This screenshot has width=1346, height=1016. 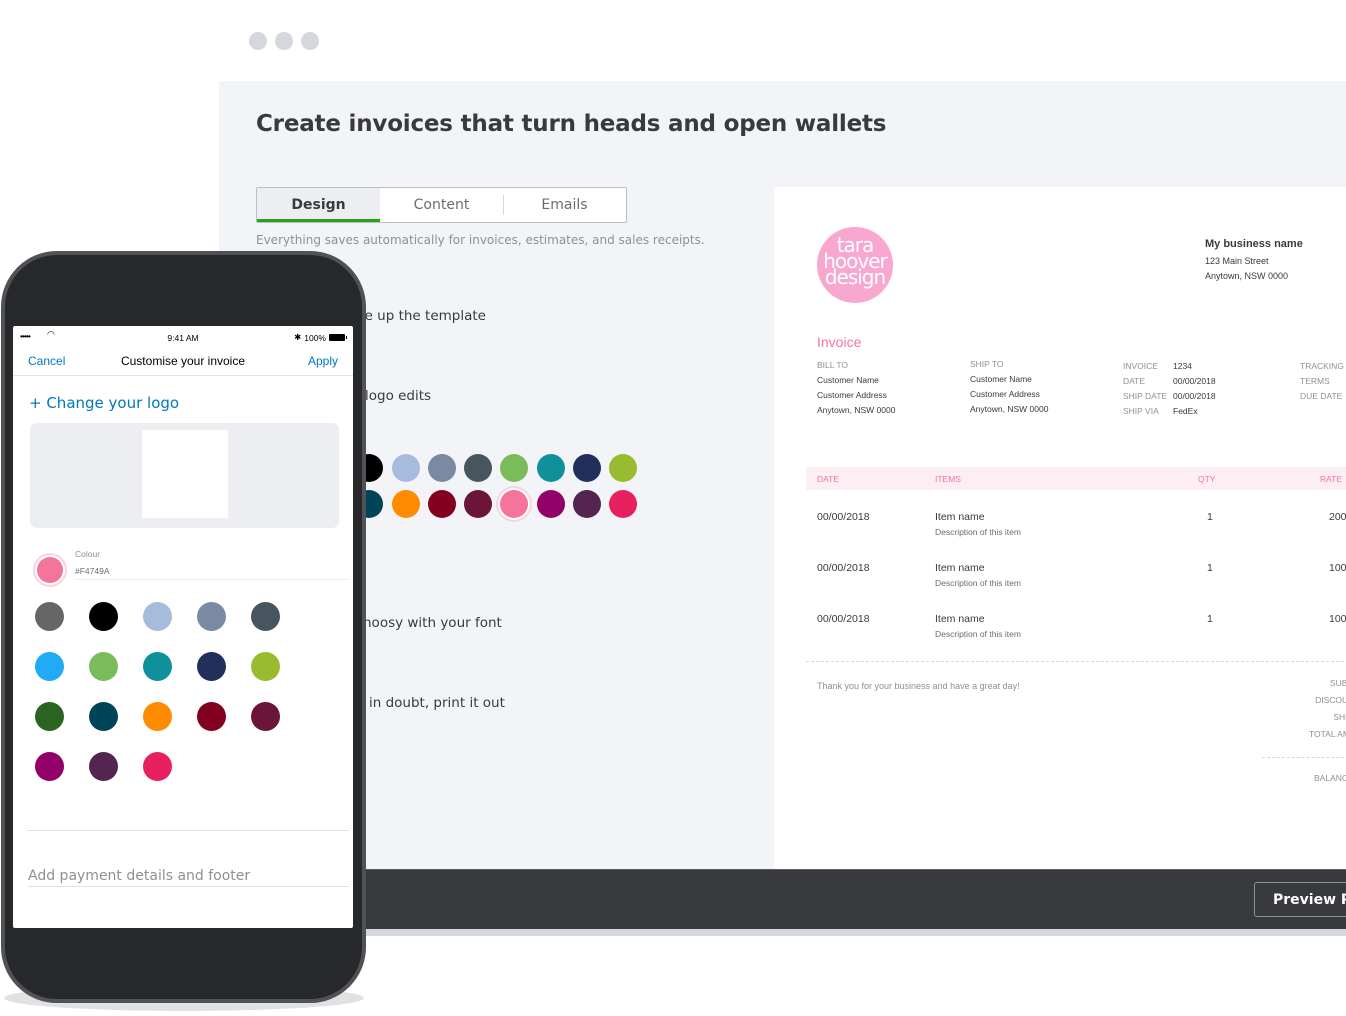 What do you see at coordinates (258, 41) in the screenshot?
I see `window-close-dot` at bounding box center [258, 41].